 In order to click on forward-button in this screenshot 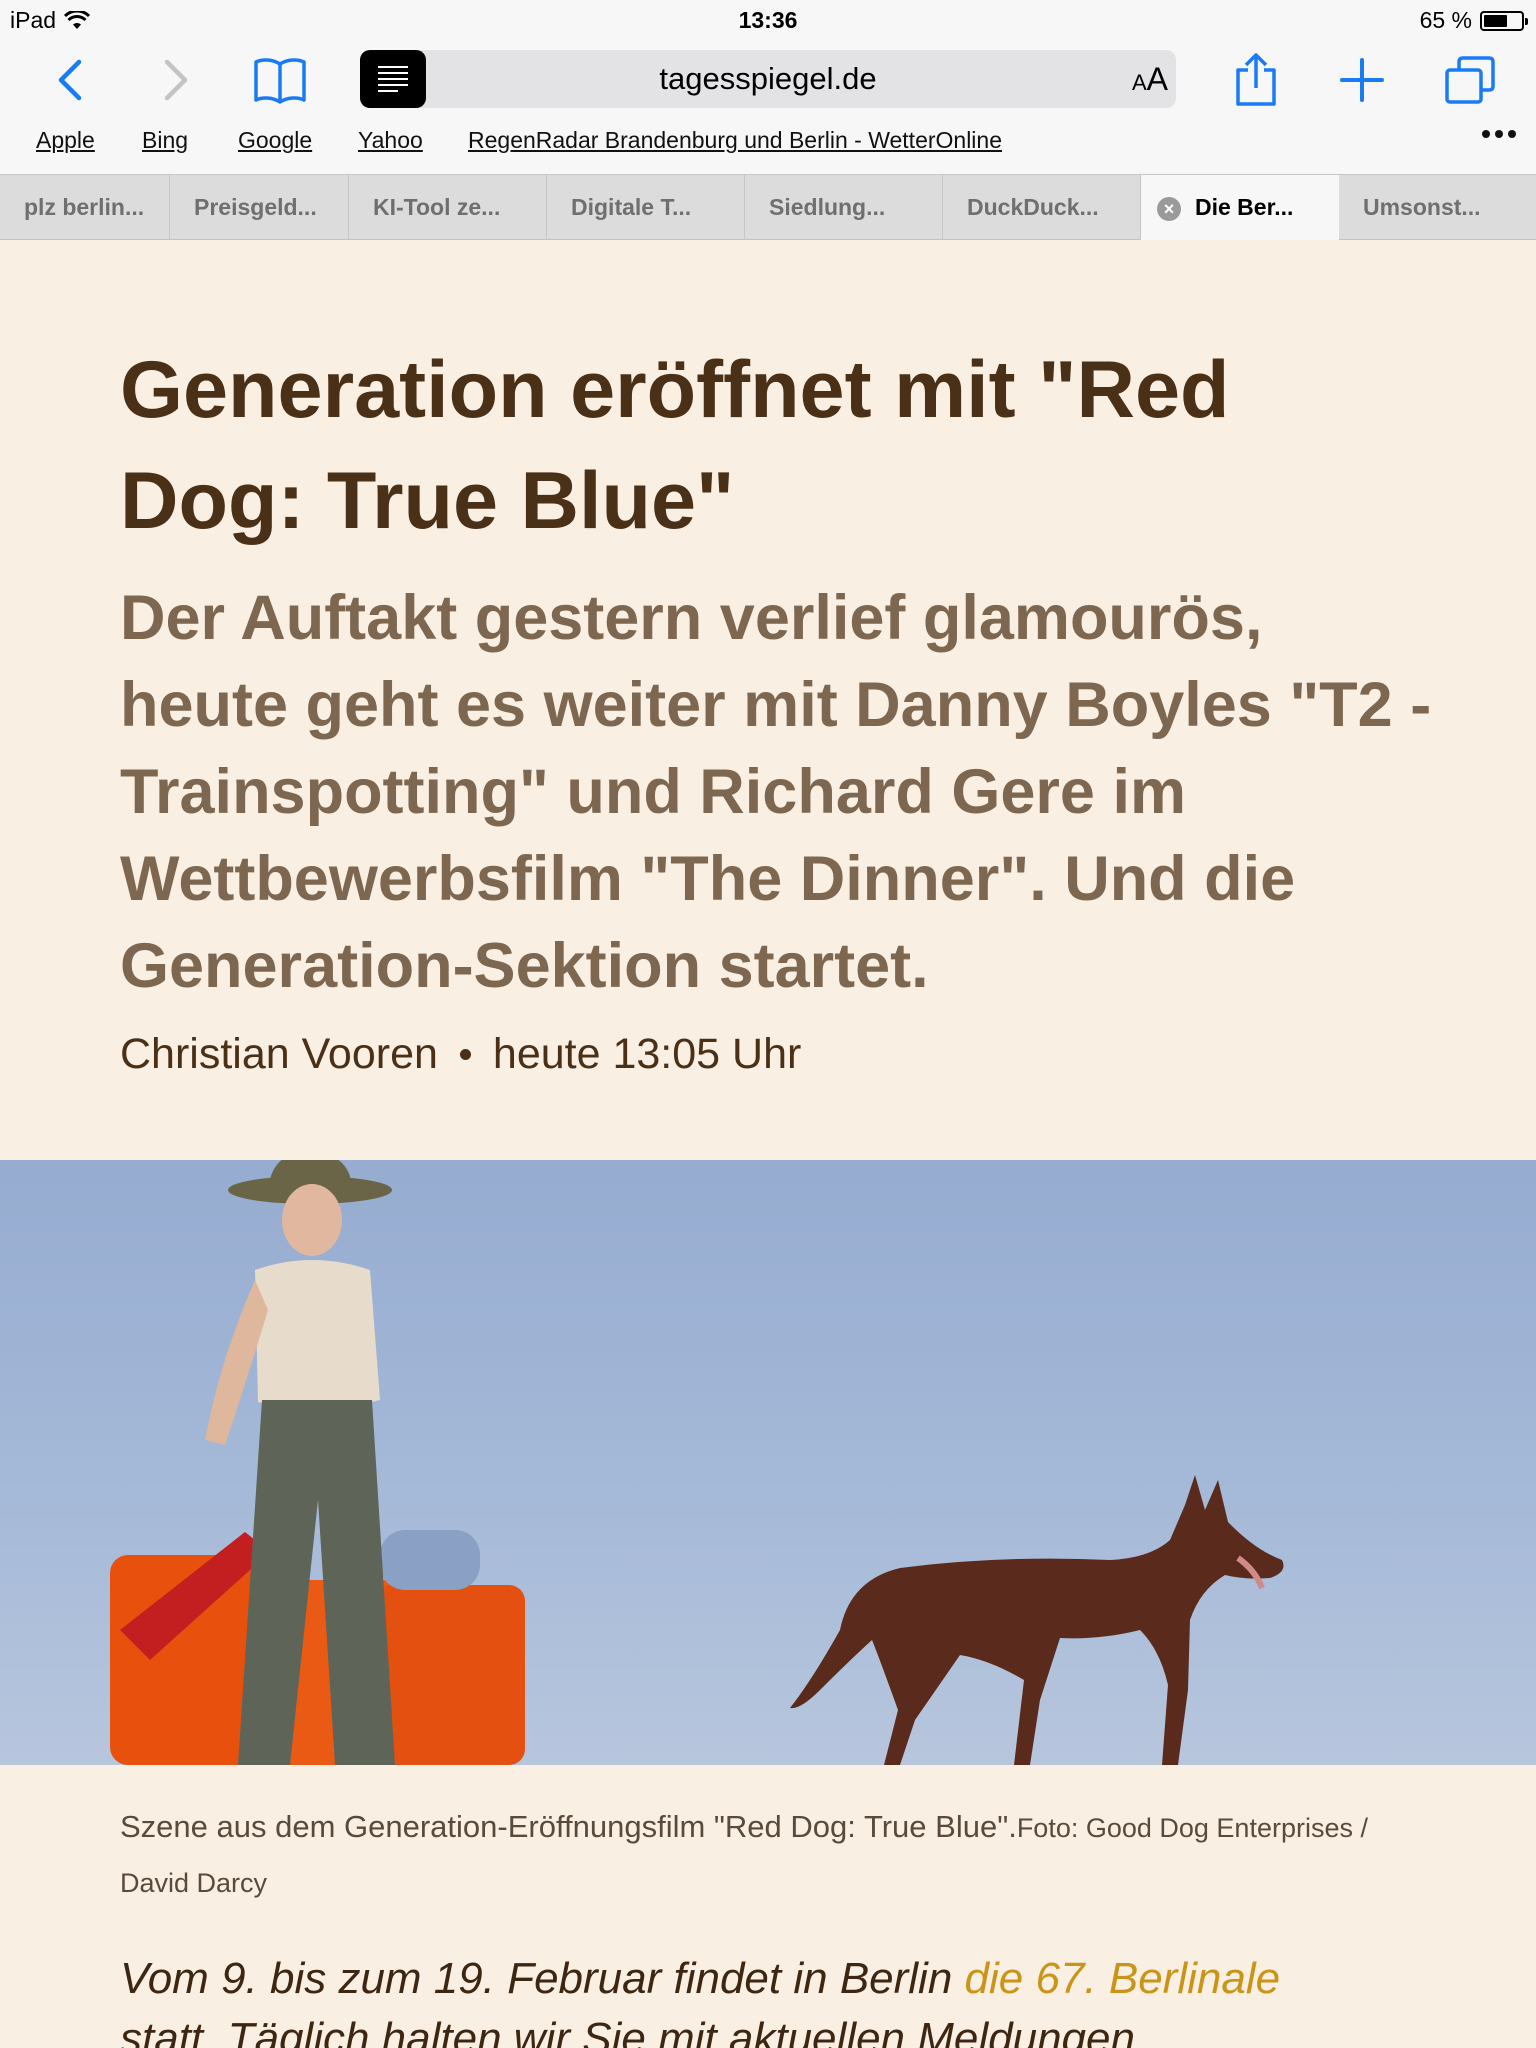, I will do `click(176, 80)`.